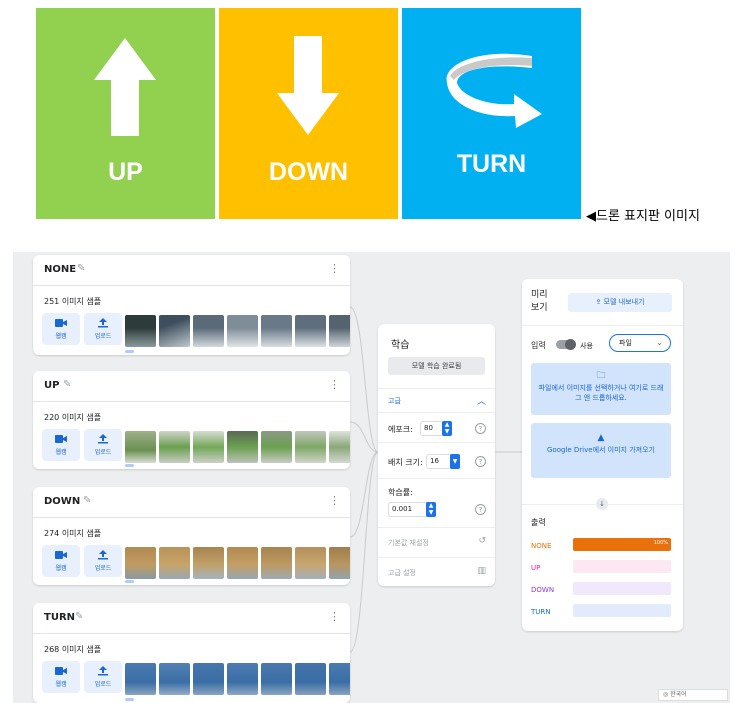  I want to click on export-model-button: ⇪ 모델 내보내기, so click(620, 302).